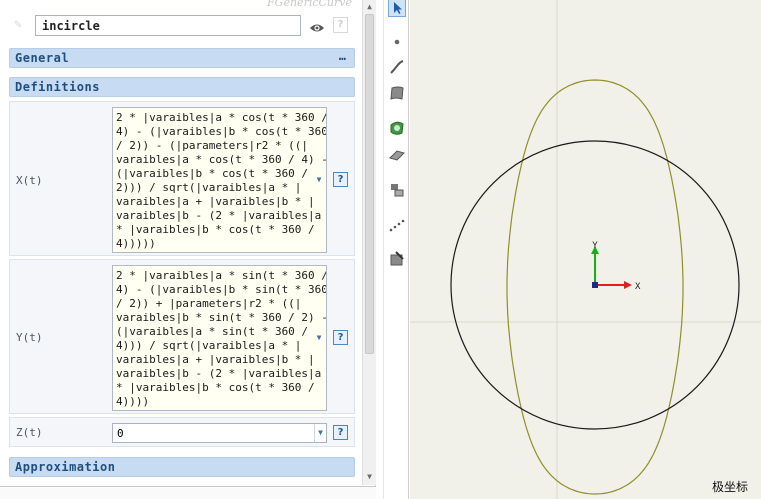 The image size is (761, 499). Describe the element at coordinates (29, 337) in the screenshot. I see `y-label: Y(t)` at that location.